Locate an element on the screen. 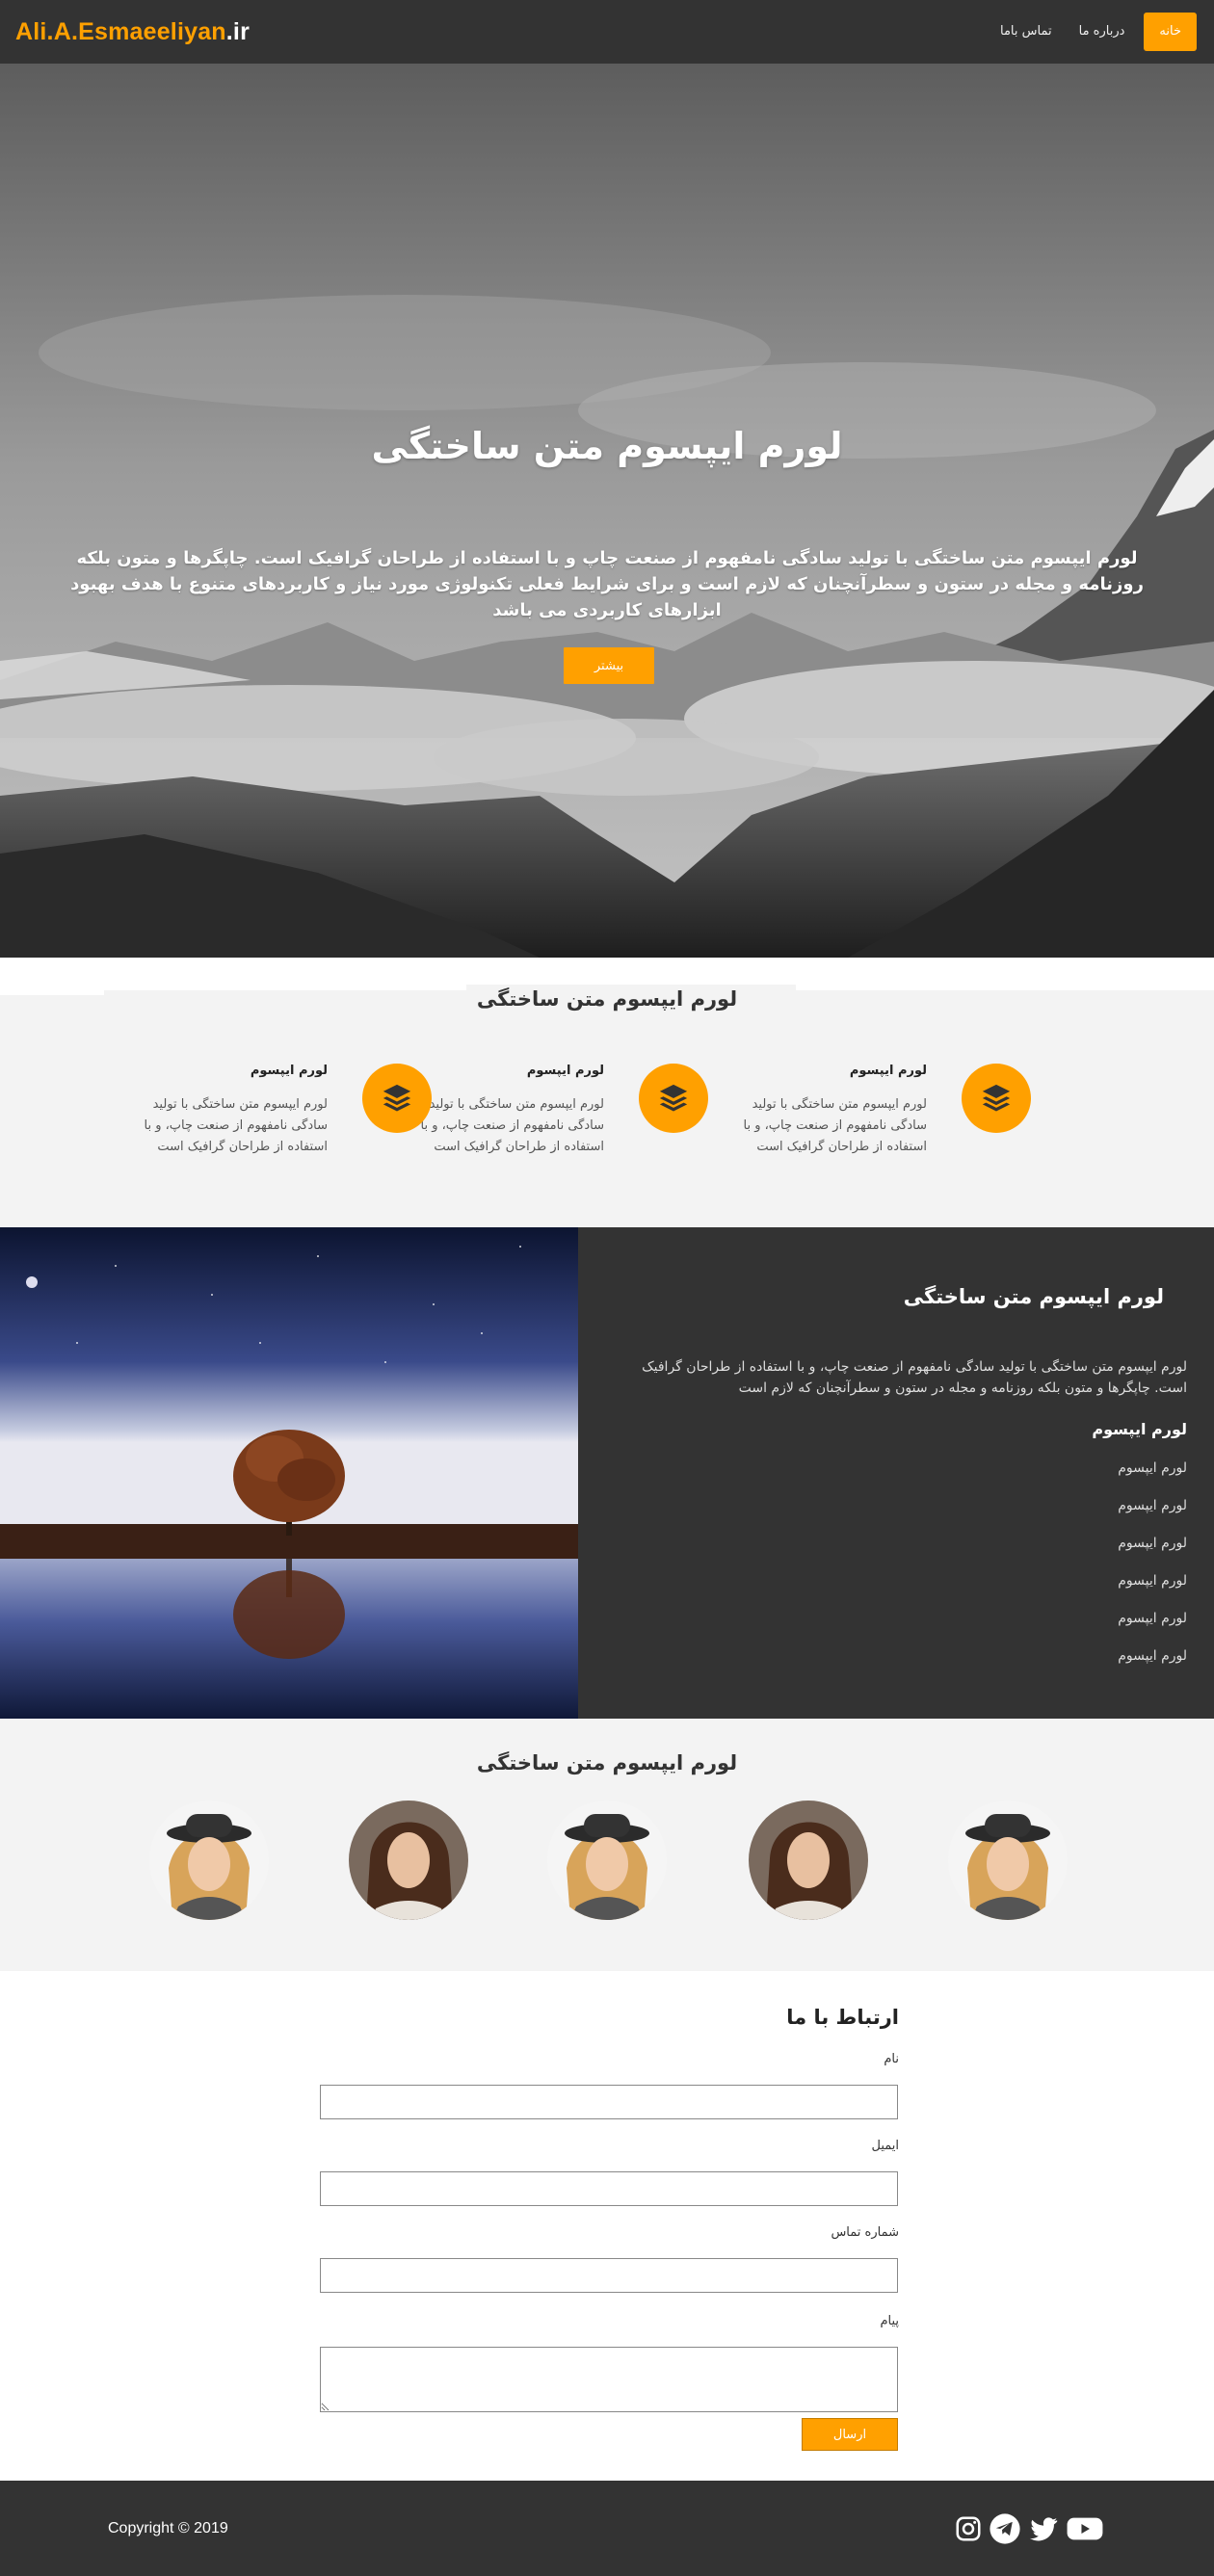  footer: Copyright © 2019 is located at coordinates (607, 2529).